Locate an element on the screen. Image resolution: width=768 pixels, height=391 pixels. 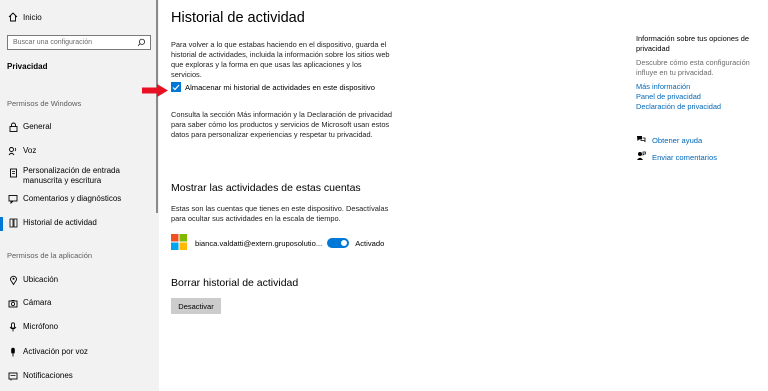
location-icon is located at coordinates (13, 280).